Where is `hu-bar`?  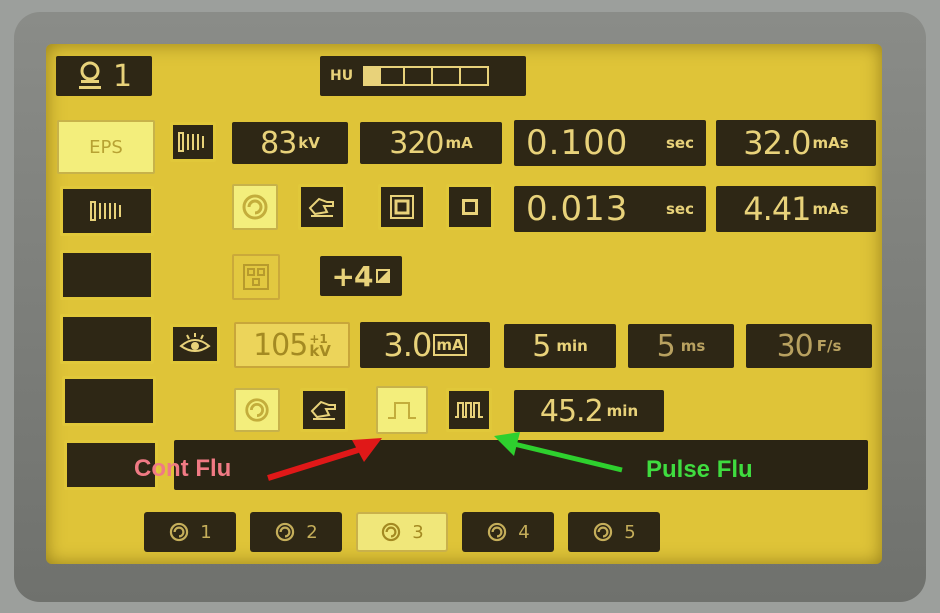
hu-bar is located at coordinates (426, 76).